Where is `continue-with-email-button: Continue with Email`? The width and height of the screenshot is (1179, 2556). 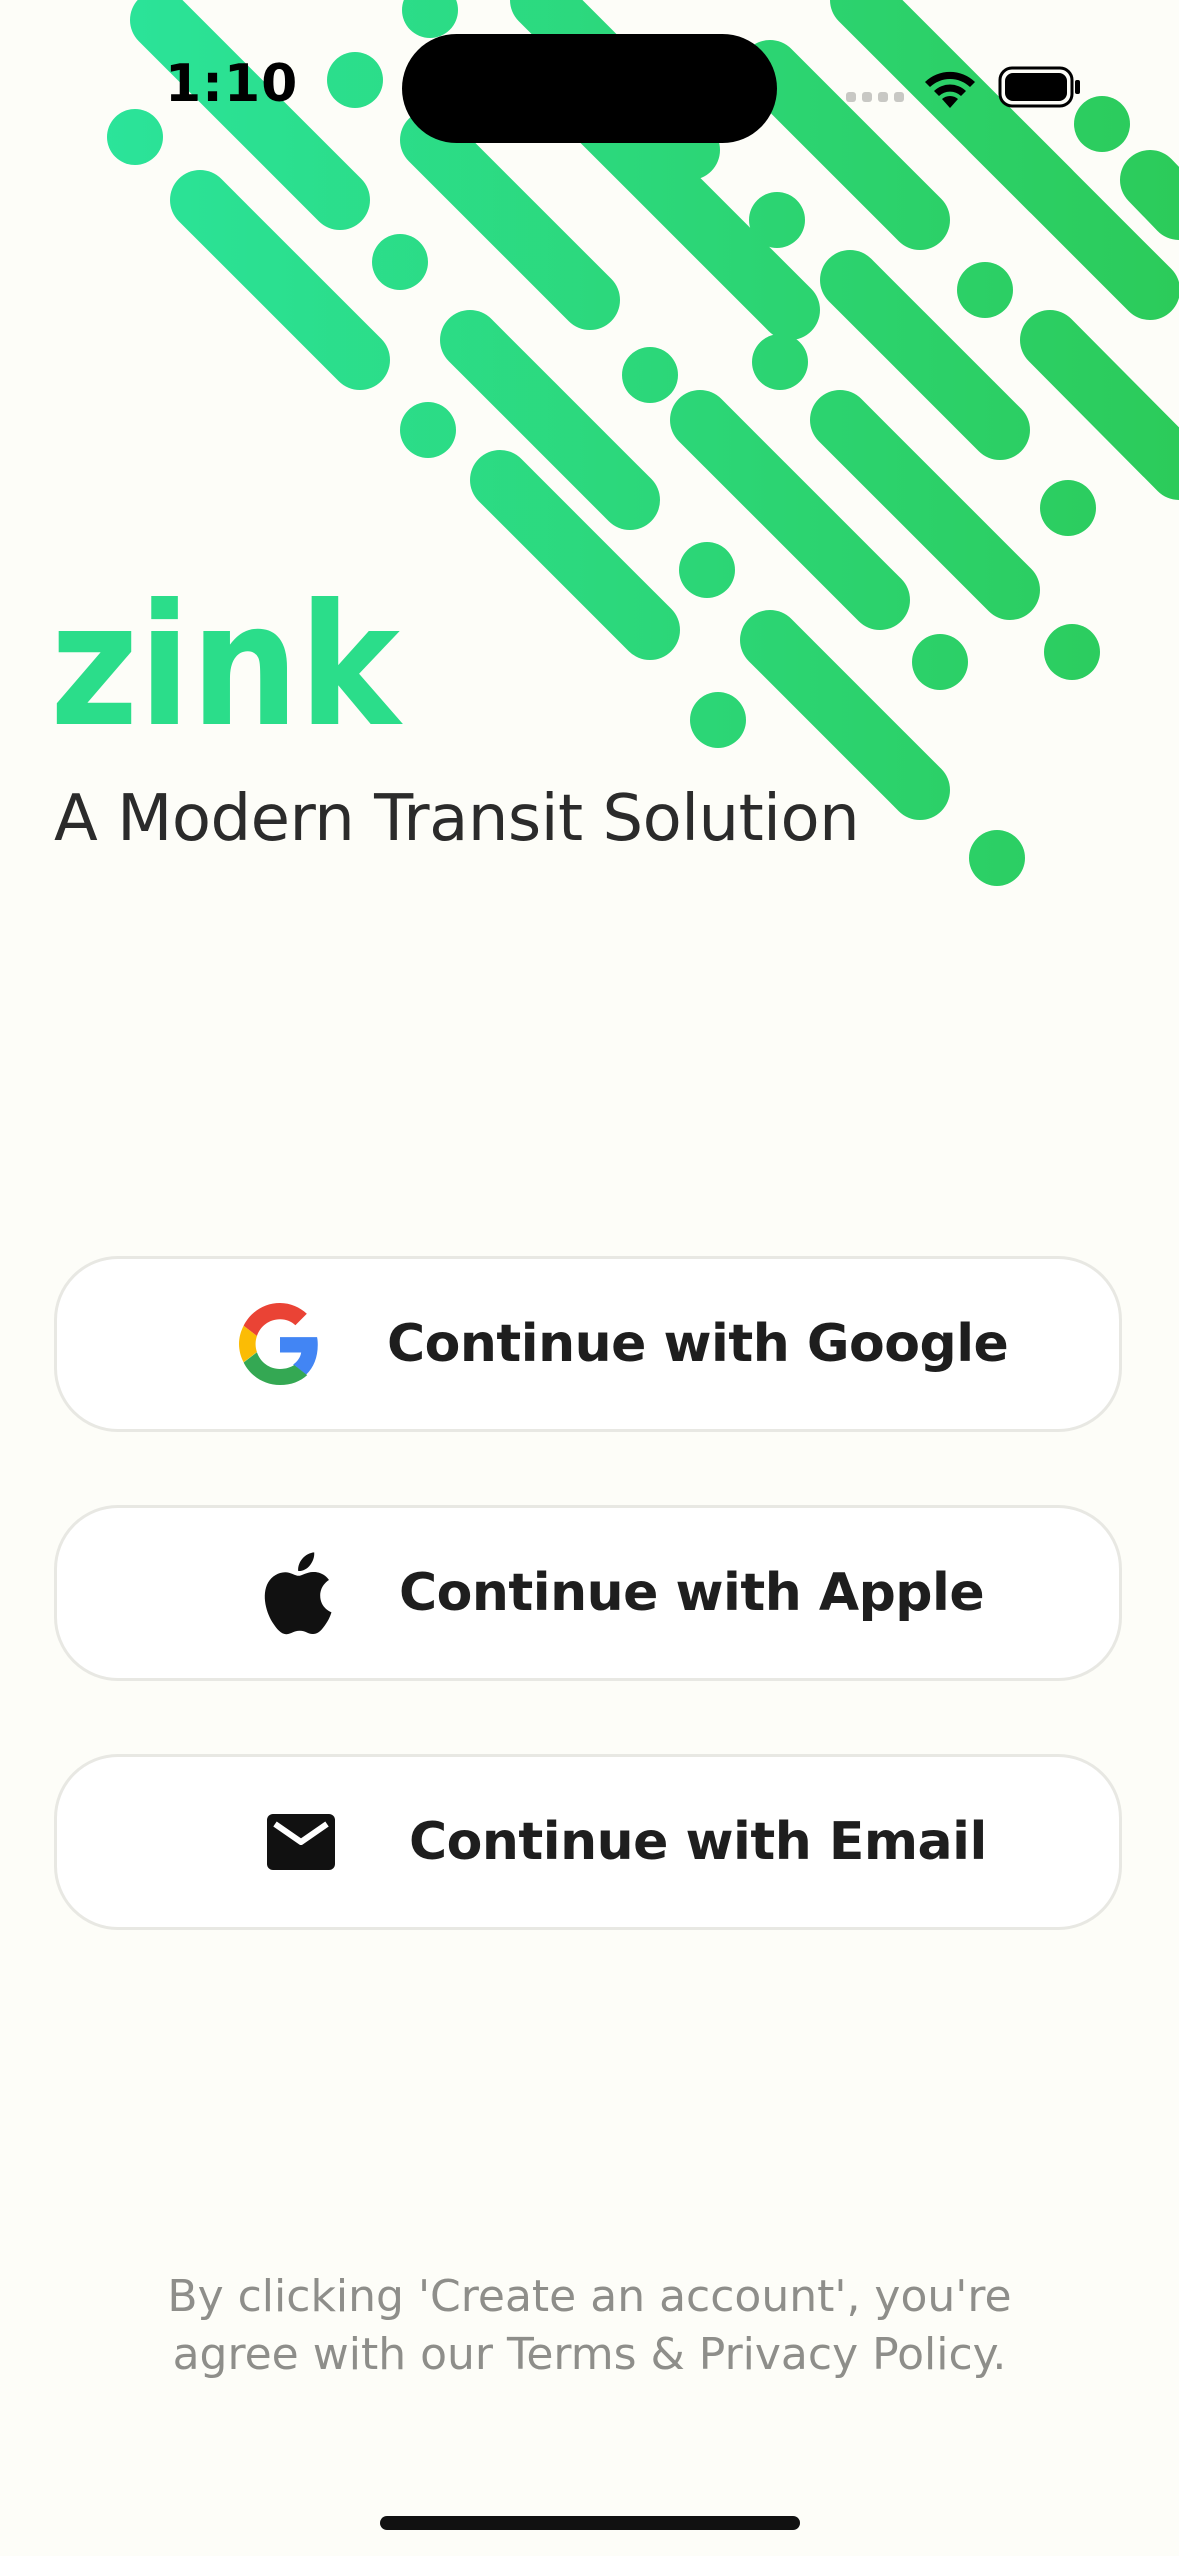
continue-with-email-button: Continue with Email is located at coordinates (588, 1842).